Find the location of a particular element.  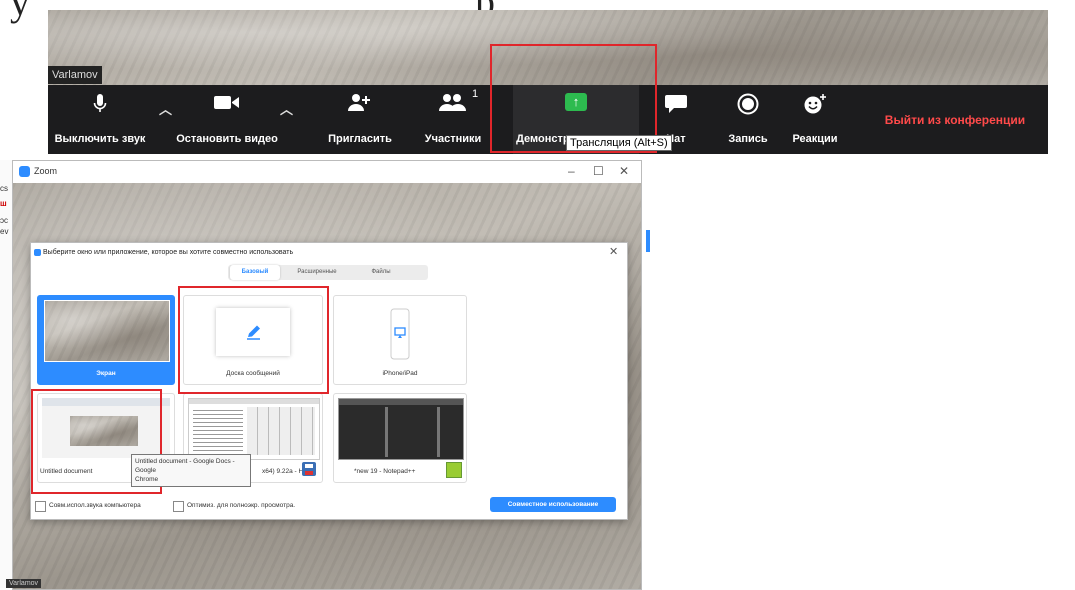

leave-meeting-label: Выйти из конференции is located at coordinates (955, 120).